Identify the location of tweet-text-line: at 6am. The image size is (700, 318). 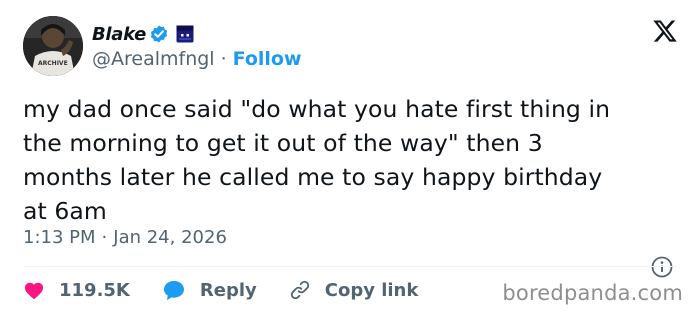
(65, 211).